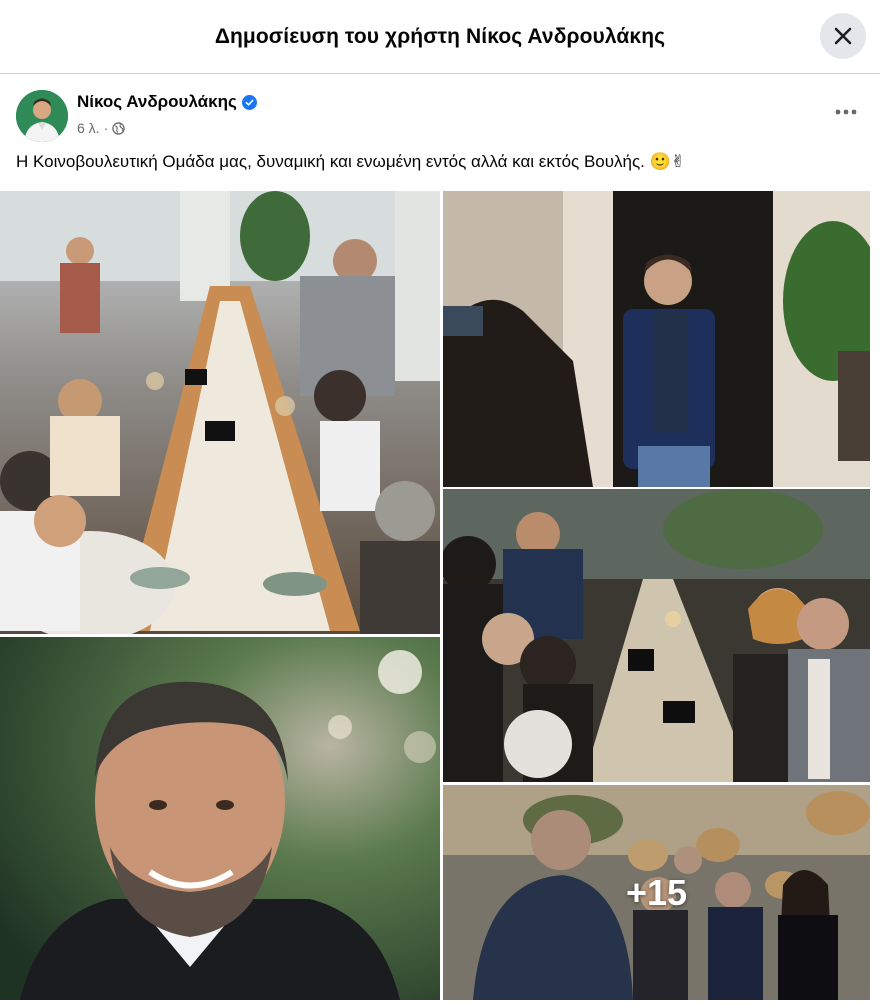 The height and width of the screenshot is (1008, 880). I want to click on photo-standing-portrait, so click(656, 339).